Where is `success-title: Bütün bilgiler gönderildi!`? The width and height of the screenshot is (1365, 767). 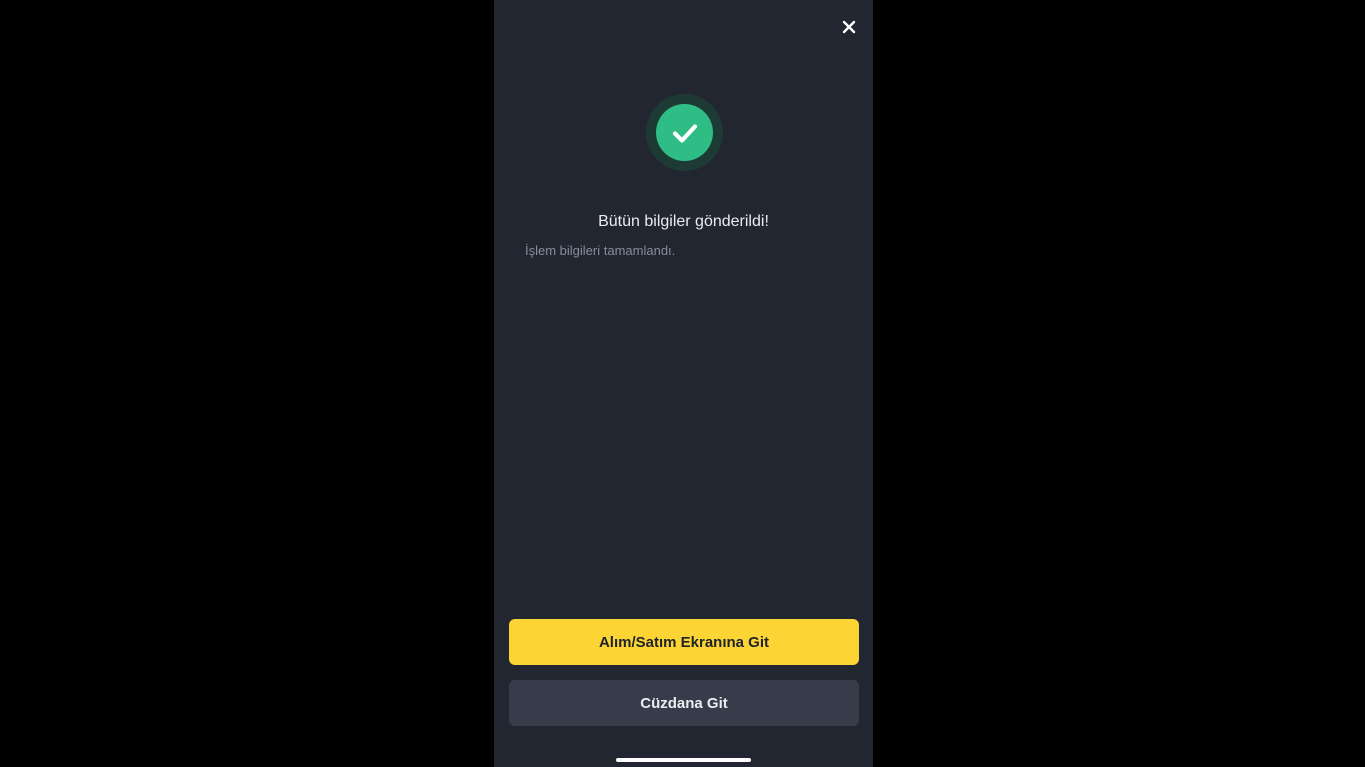
success-title: Bütün bilgiler gönderildi! is located at coordinates (683, 221).